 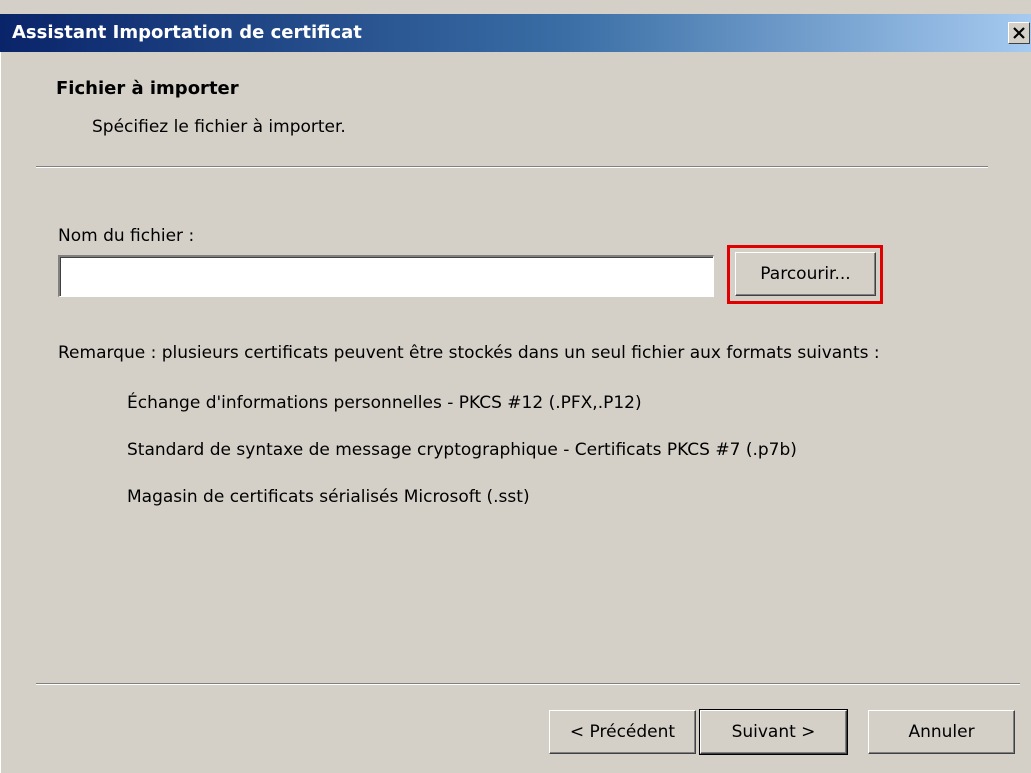 I want to click on close-icon, so click(x=1019, y=33).